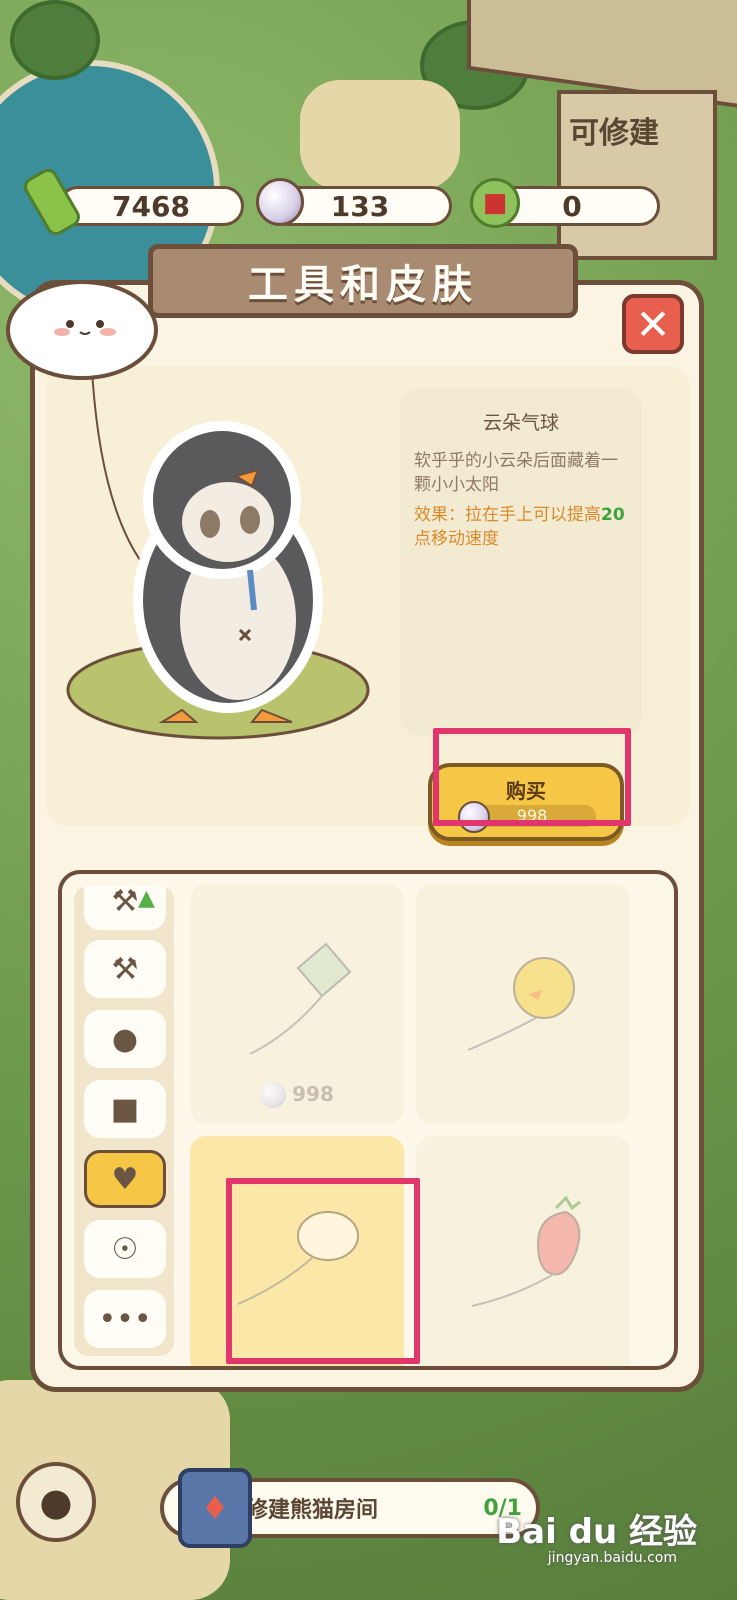 Image resolution: width=737 pixels, height=1600 pixels. Describe the element at coordinates (596, 1532) in the screenshot. I see `watermark-logo: Bai du 经验` at that location.